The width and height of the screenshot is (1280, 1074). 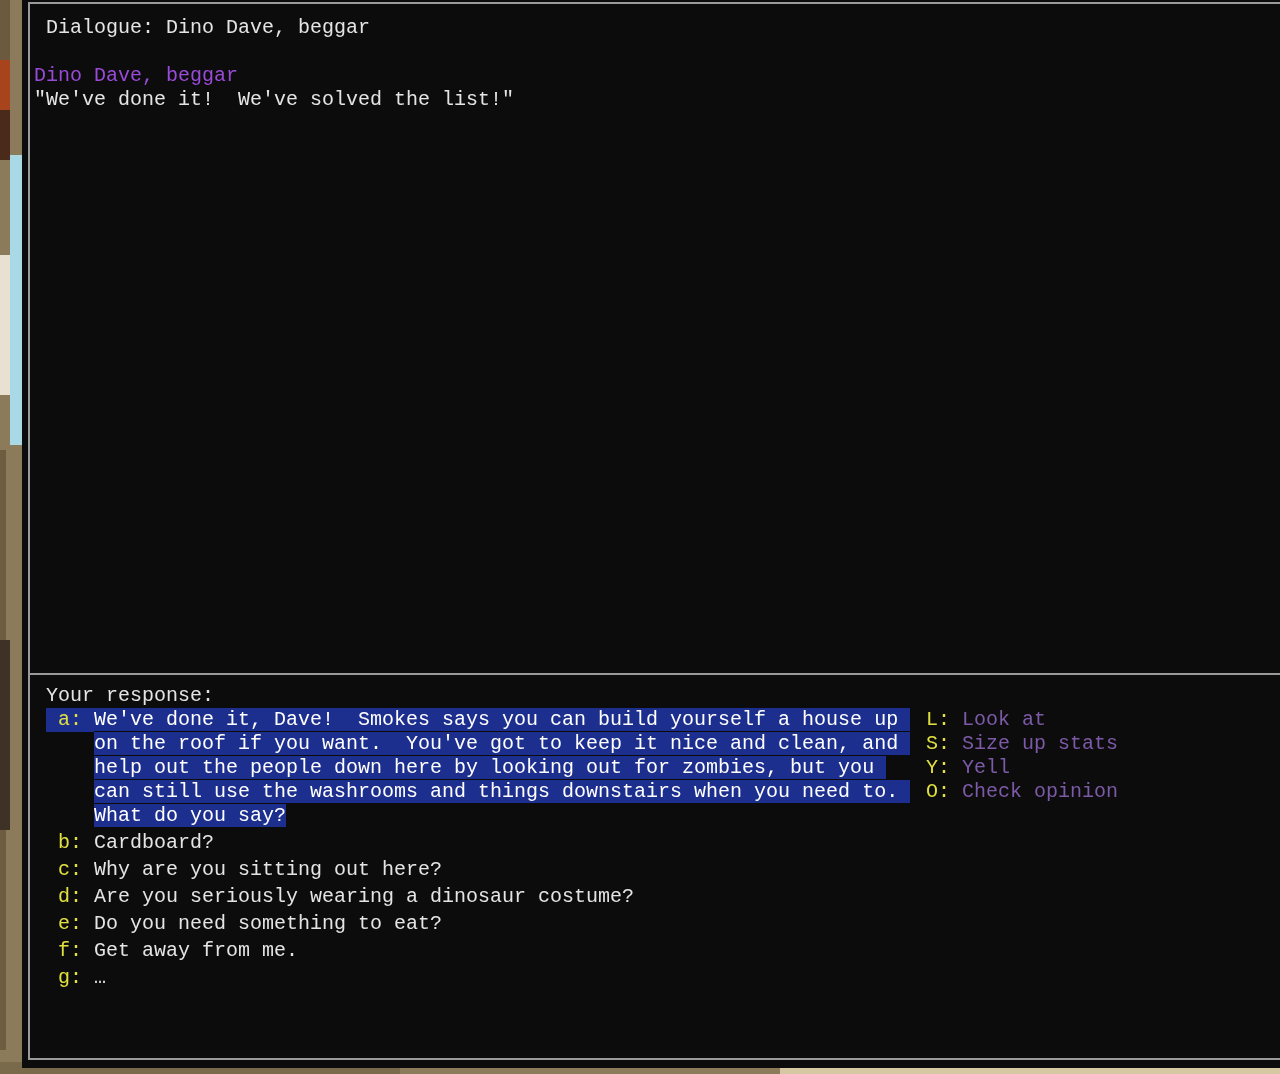 I want to click on response-option: f: Get away from me., so click(x=476, y=951).